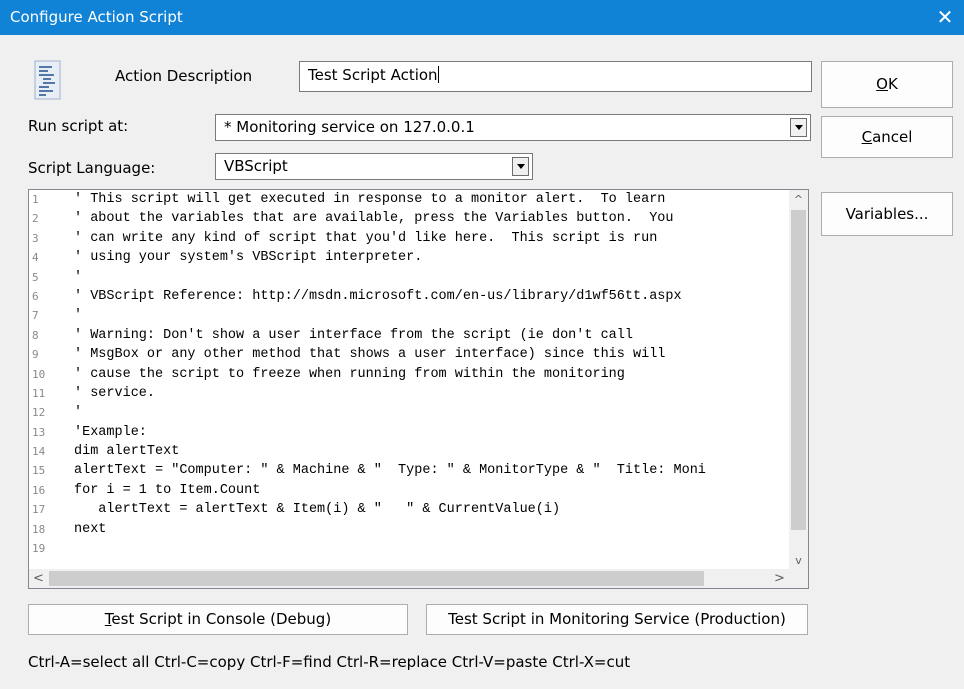  Describe the element at coordinates (35, 238) in the screenshot. I see `line-number: 3` at that location.